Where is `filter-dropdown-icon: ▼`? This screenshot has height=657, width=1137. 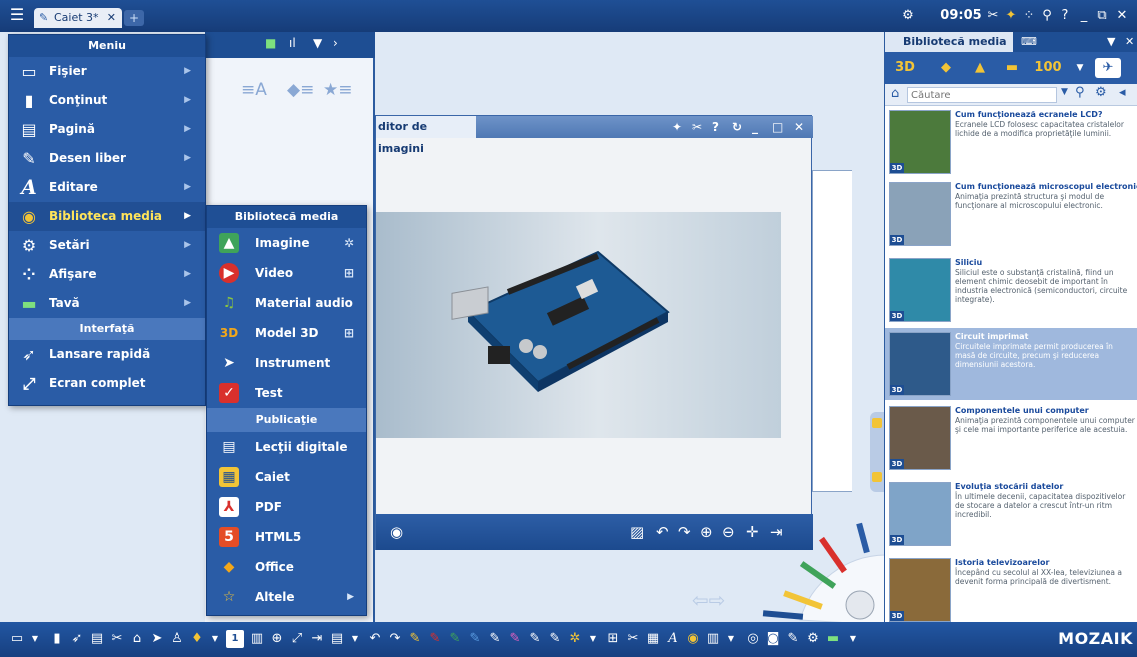
filter-dropdown-icon: ▼ is located at coordinates (1080, 68).